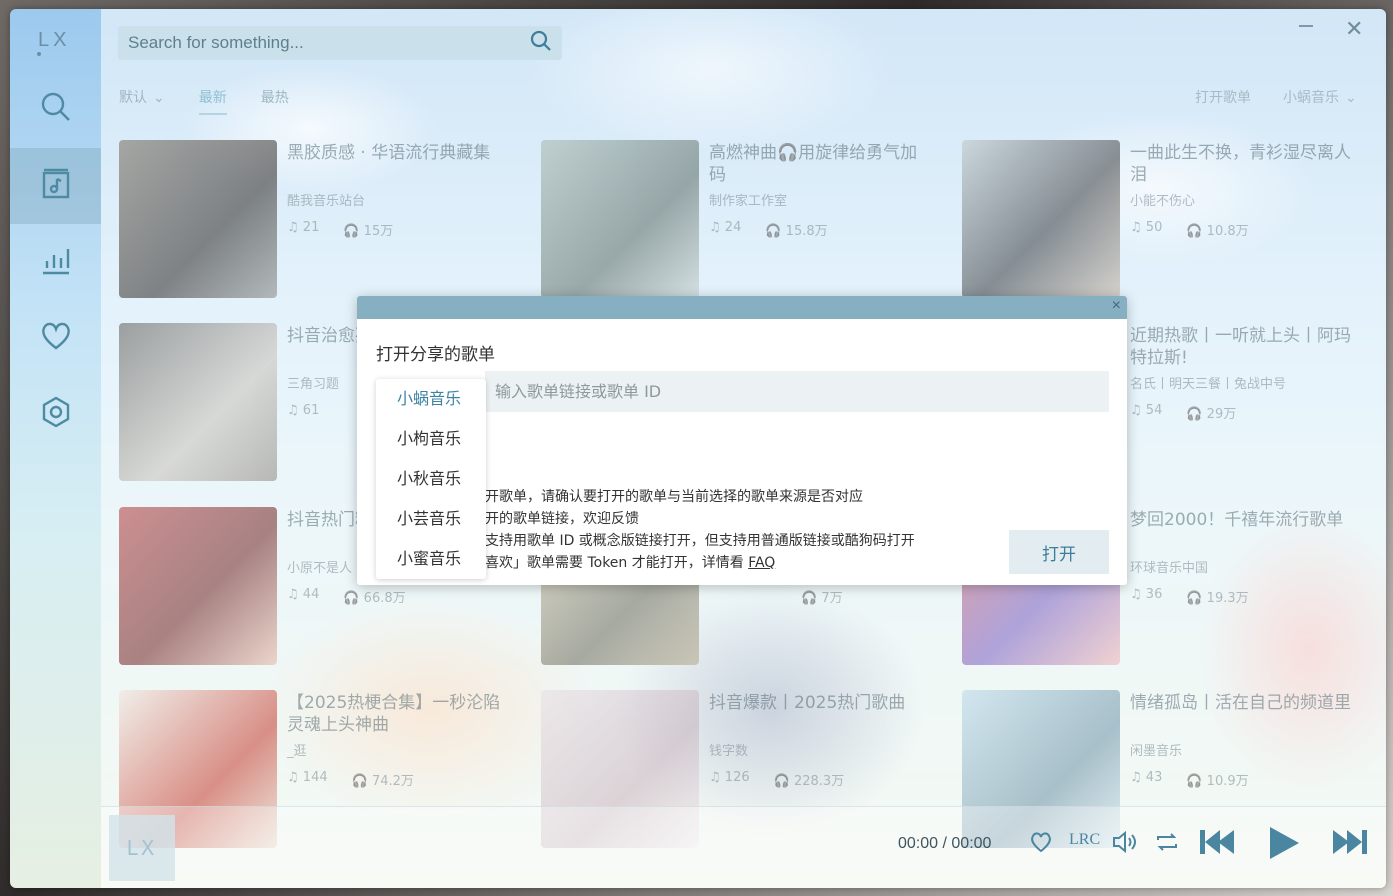 Image resolution: width=1393 pixels, height=896 pixels. I want to click on source-dropdown-menu: 小蜗音乐 小枸音乐 小秋音乐 小芸音乐 小蜜音乐, so click(431, 479).